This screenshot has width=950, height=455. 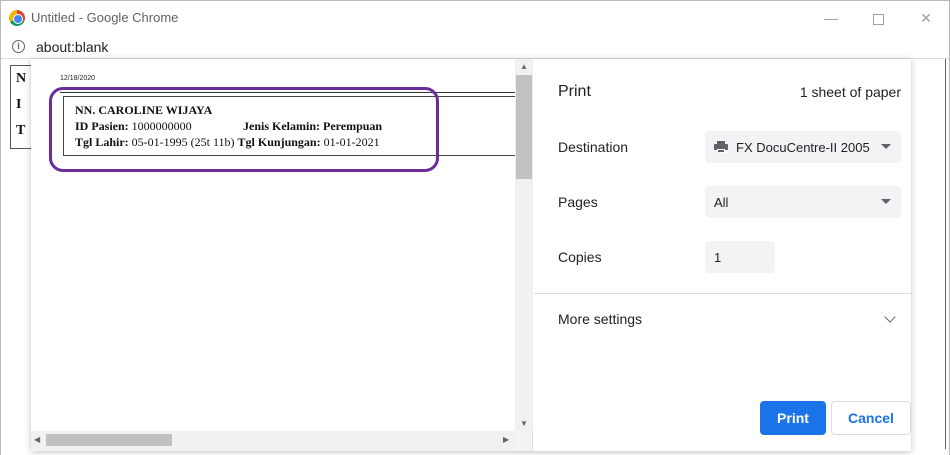 I want to click on print-button: Print, so click(x=793, y=418).